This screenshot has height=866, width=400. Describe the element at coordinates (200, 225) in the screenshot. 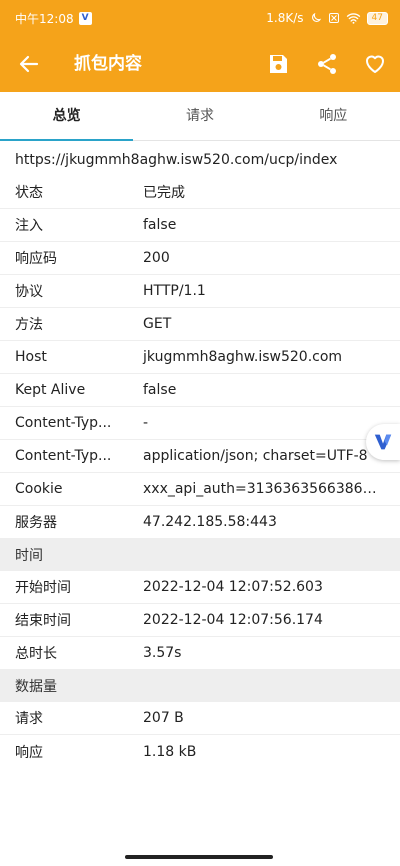

I see `row-injected: 注入 false` at that location.